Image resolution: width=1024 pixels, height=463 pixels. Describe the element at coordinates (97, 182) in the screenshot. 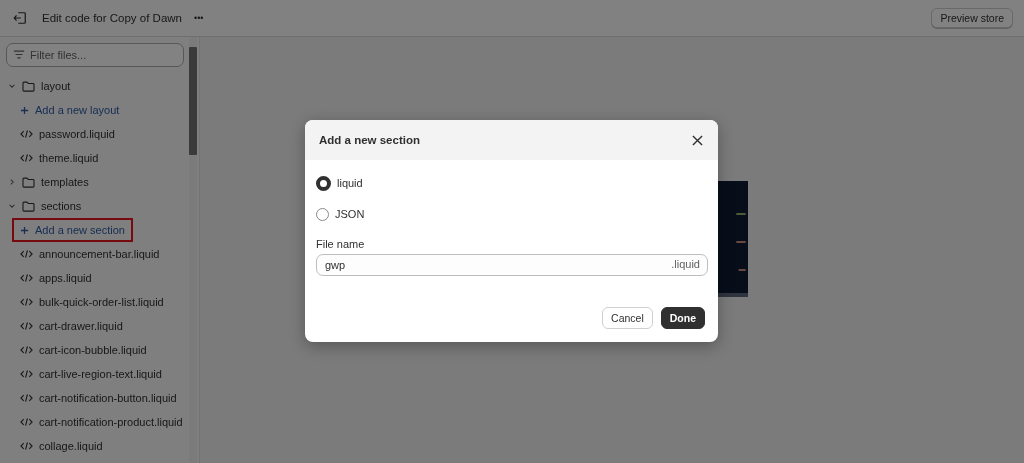

I see `tree-item: templates` at that location.